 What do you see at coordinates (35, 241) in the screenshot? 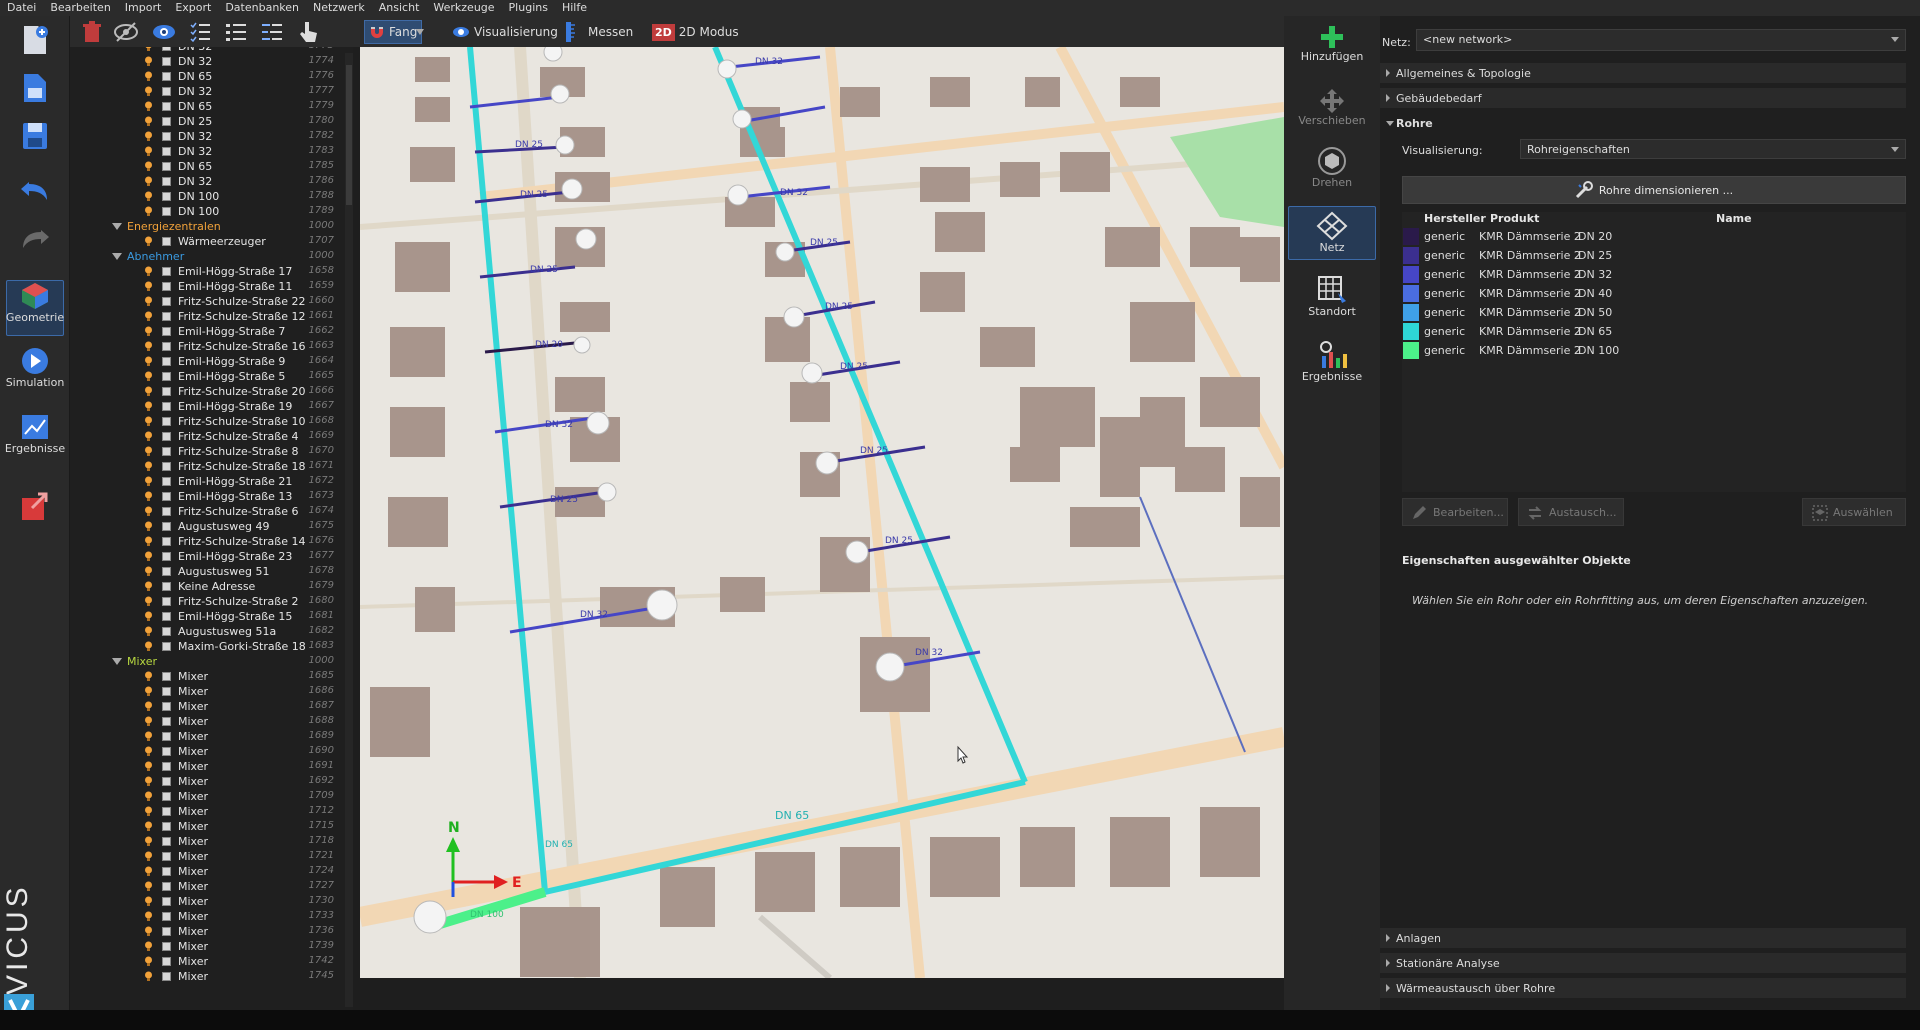
I see `redo-button` at bounding box center [35, 241].